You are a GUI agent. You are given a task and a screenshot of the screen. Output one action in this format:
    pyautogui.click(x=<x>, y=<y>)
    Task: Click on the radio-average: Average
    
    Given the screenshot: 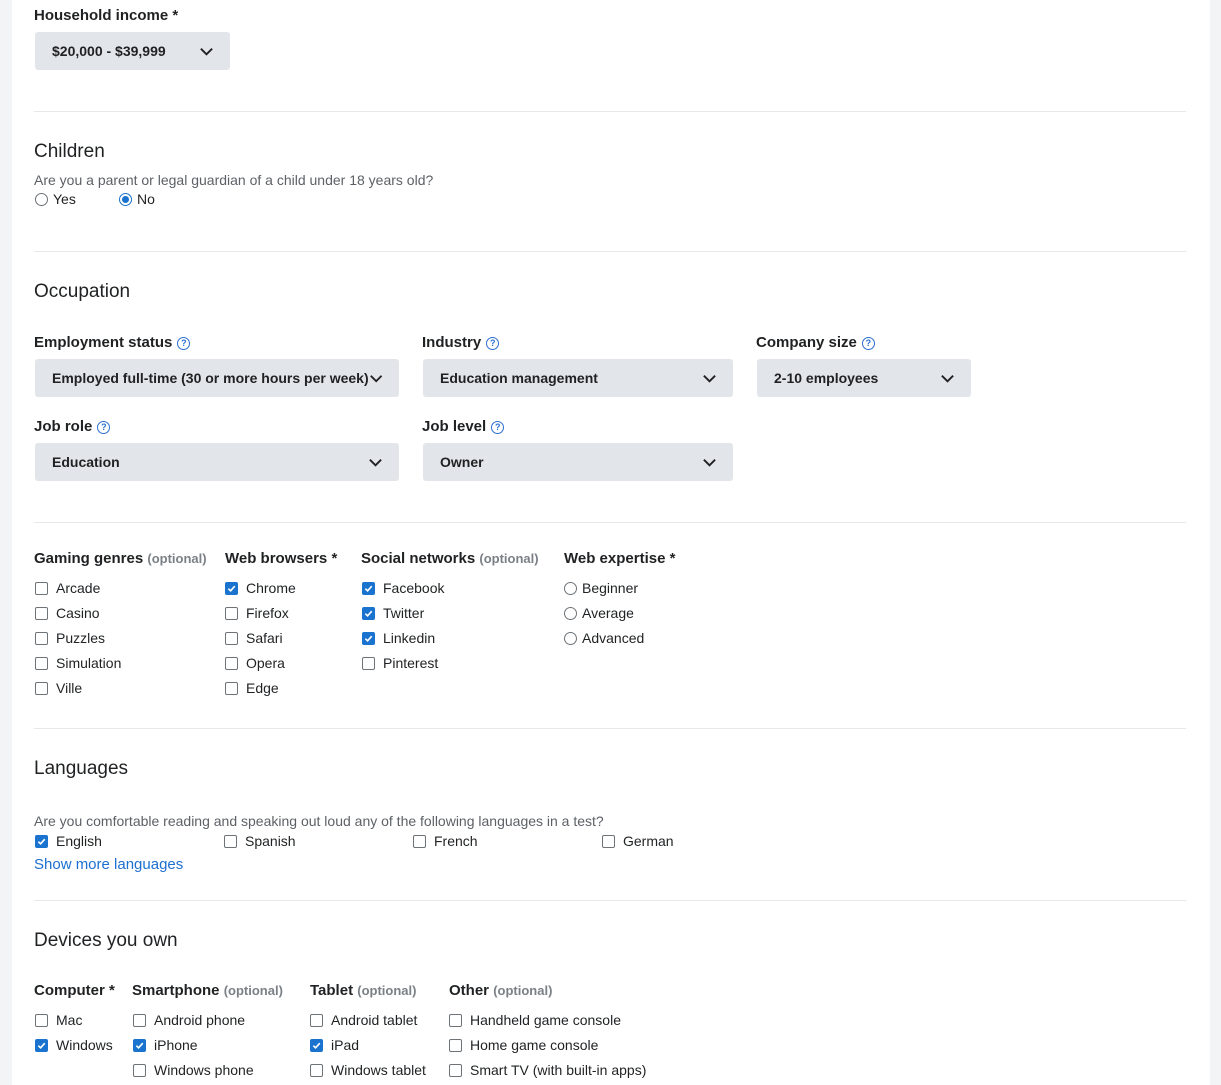 What is the action you would take?
    pyautogui.click(x=599, y=613)
    